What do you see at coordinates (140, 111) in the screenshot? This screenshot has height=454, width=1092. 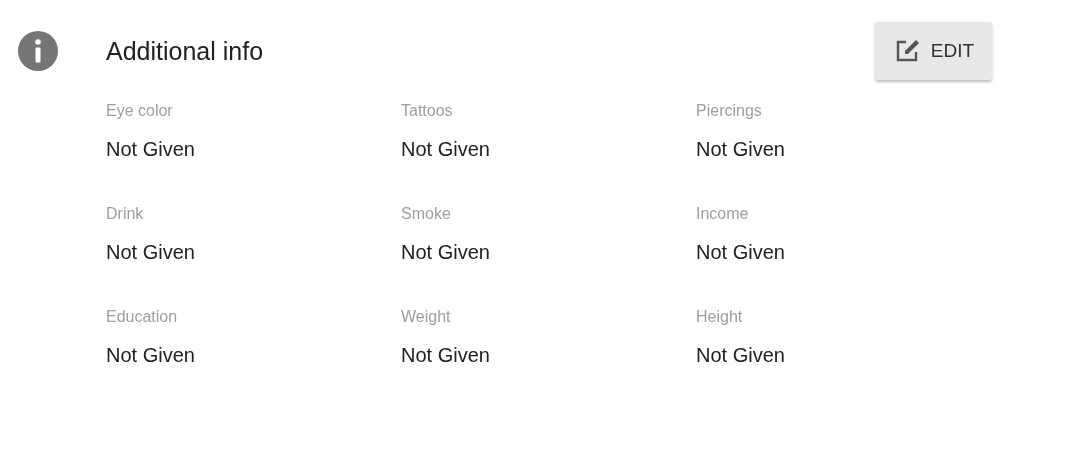 I see `field-label: Eye color` at bounding box center [140, 111].